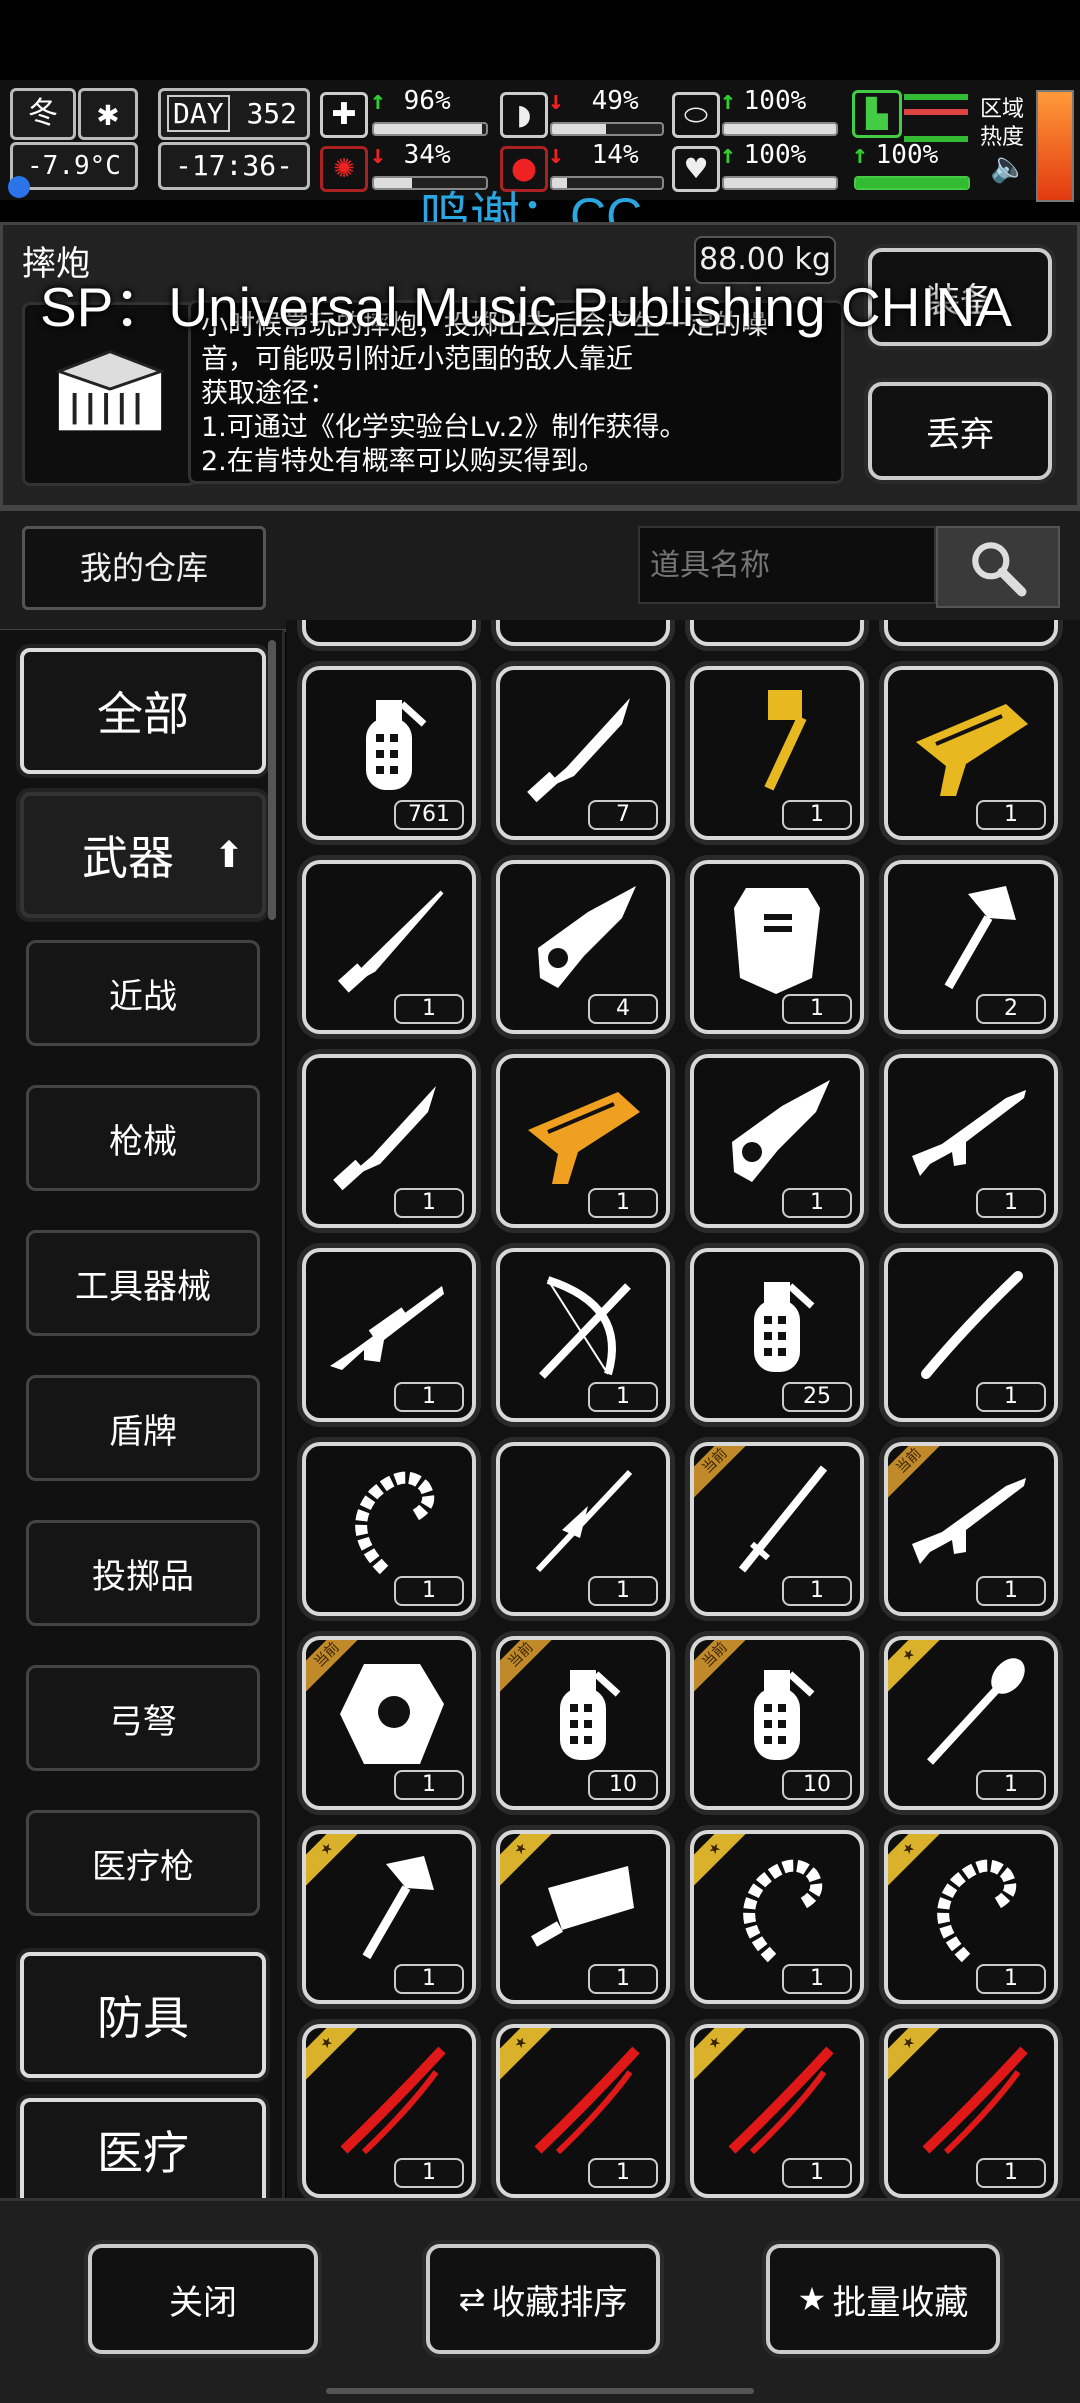 The width and height of the screenshot is (1080, 2403). I want to click on item-slot: 25, so click(777, 1335).